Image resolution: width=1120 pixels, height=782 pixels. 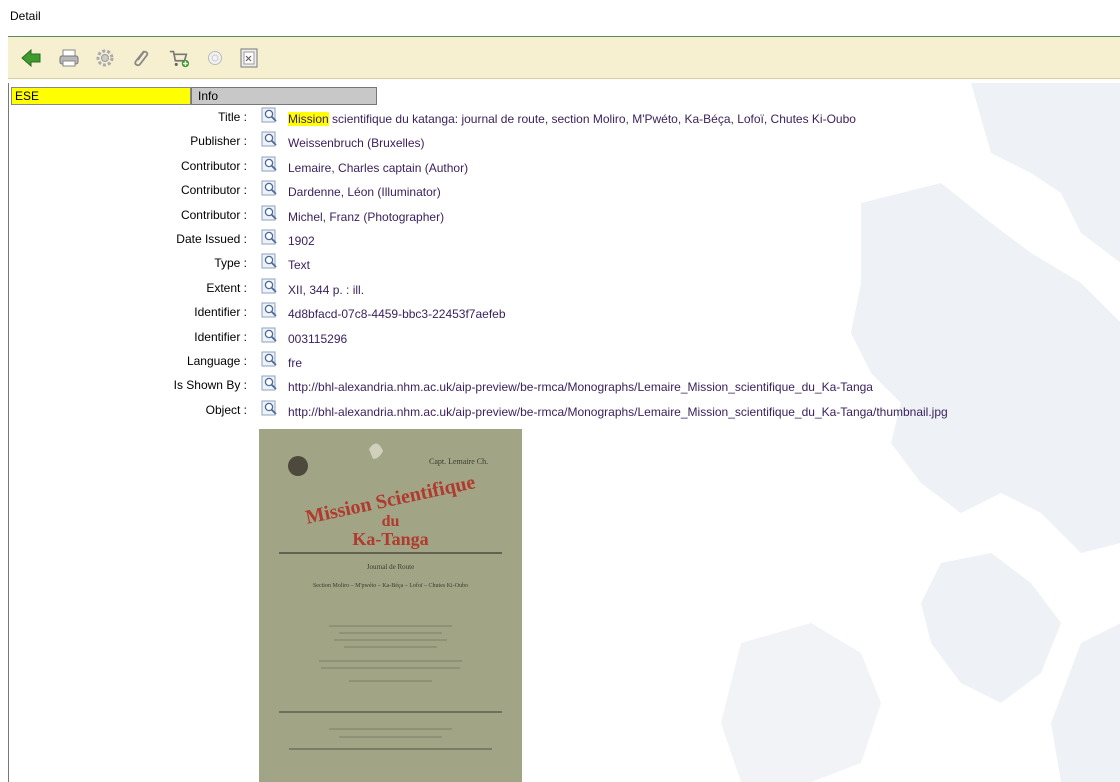 I want to click on add-to-cart-button, so click(x=179, y=58).